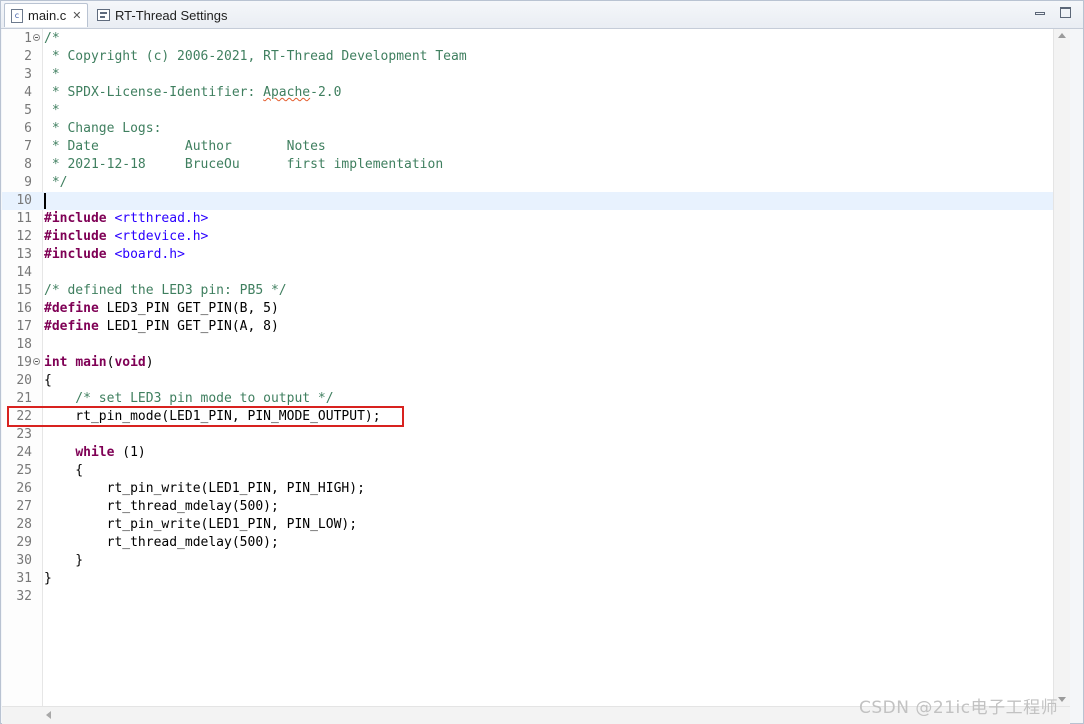 The image size is (1084, 724). Describe the element at coordinates (527, 291) in the screenshot. I see `code-line: 15 /* defined the LED3 pin: PB5 */` at that location.